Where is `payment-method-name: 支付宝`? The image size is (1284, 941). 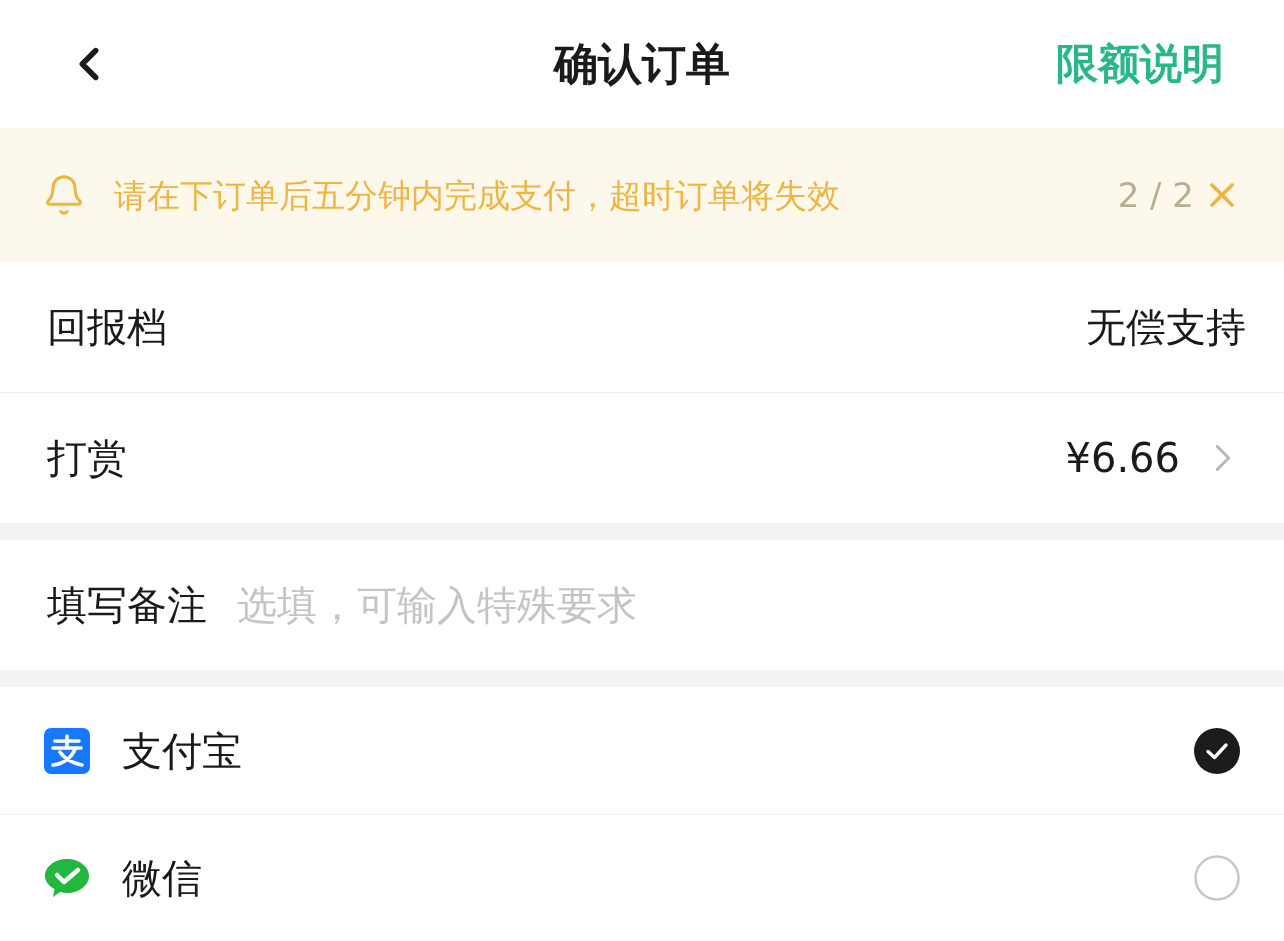
payment-method-name: 支付宝 is located at coordinates (182, 750).